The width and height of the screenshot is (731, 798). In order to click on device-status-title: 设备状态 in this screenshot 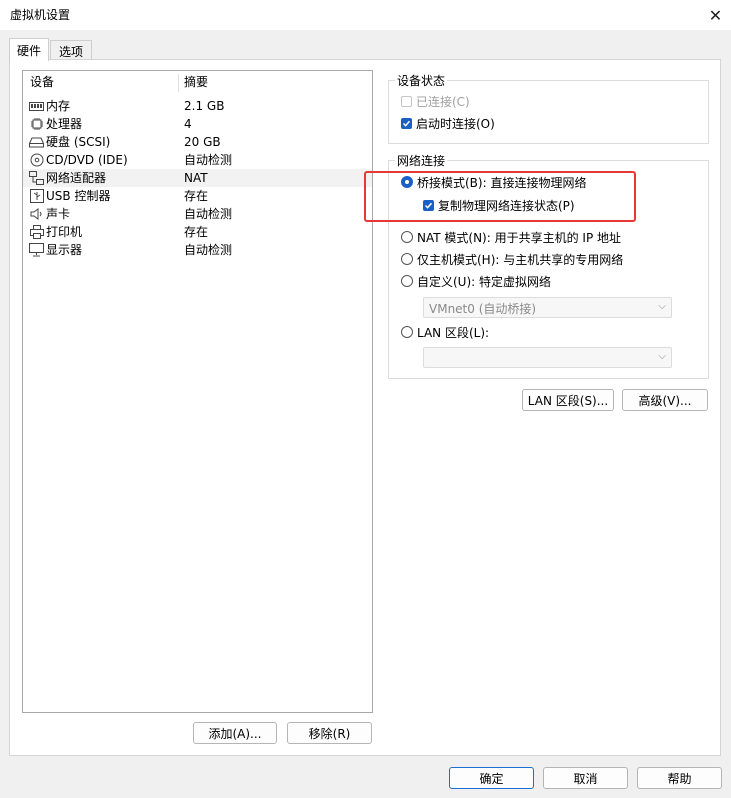, I will do `click(421, 81)`.